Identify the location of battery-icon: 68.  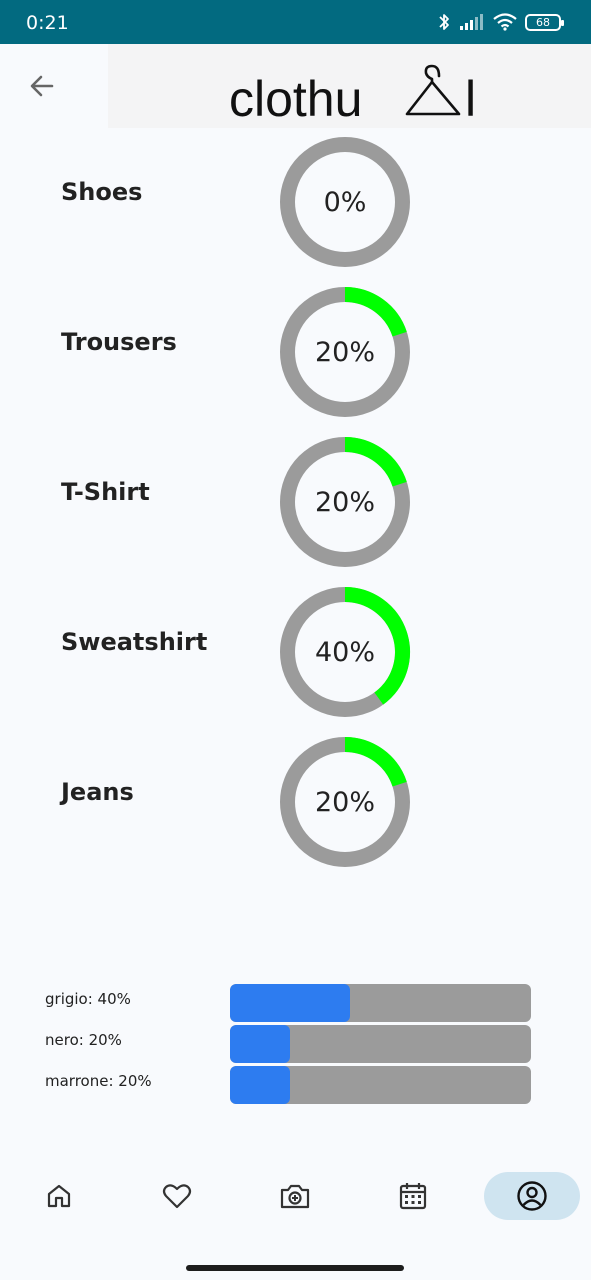
(544, 22).